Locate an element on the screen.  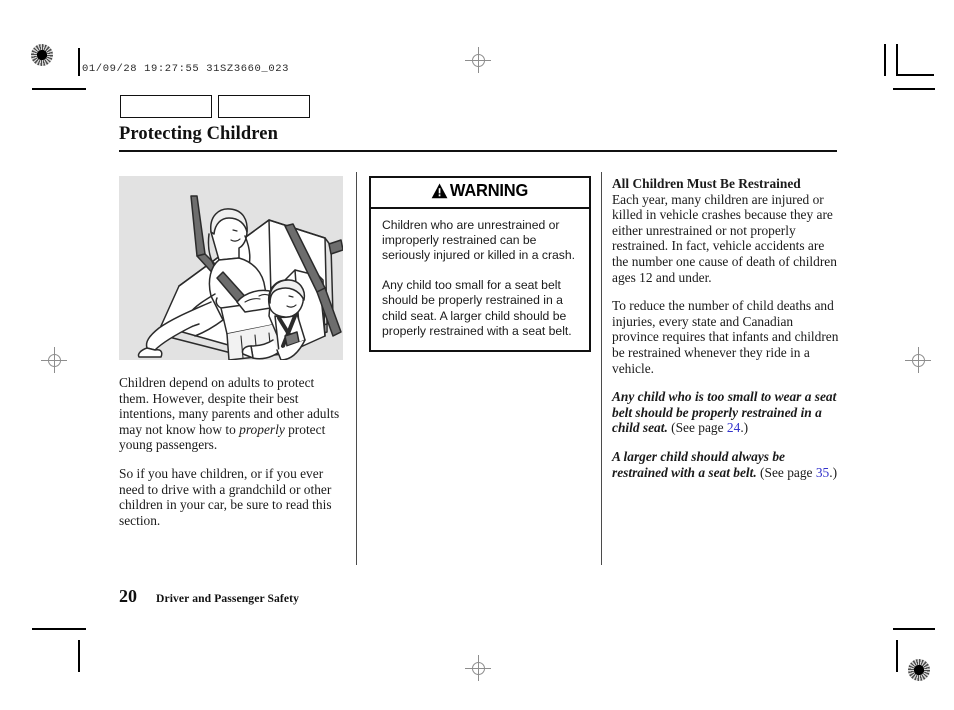
page-reference-1-link: 24 is located at coordinates (733, 427).